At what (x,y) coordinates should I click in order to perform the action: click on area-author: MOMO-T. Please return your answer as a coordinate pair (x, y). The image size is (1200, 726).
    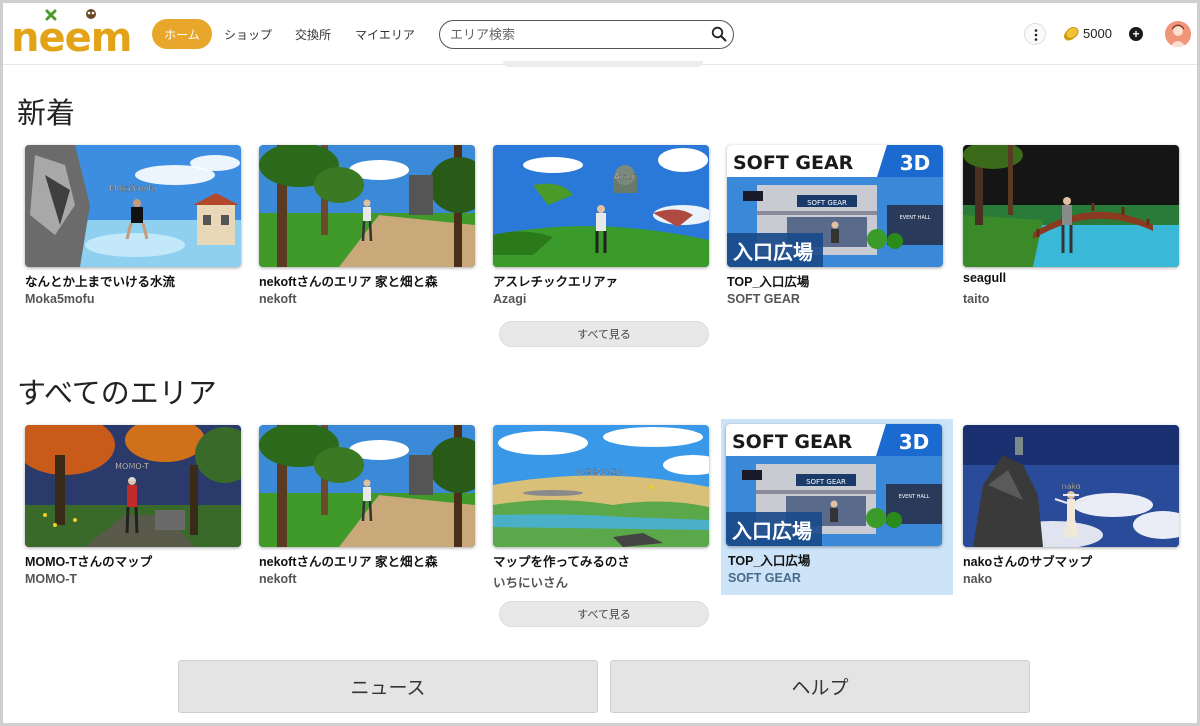
    Looking at the image, I should click on (51, 579).